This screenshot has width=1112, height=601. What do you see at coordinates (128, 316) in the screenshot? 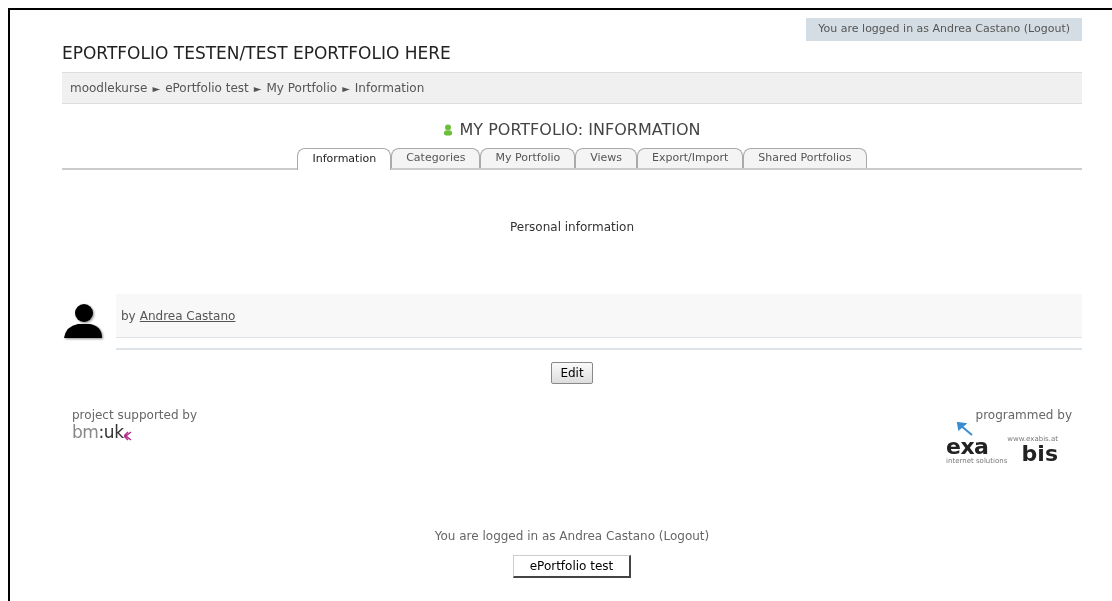
I see `author-prefix: by` at bounding box center [128, 316].